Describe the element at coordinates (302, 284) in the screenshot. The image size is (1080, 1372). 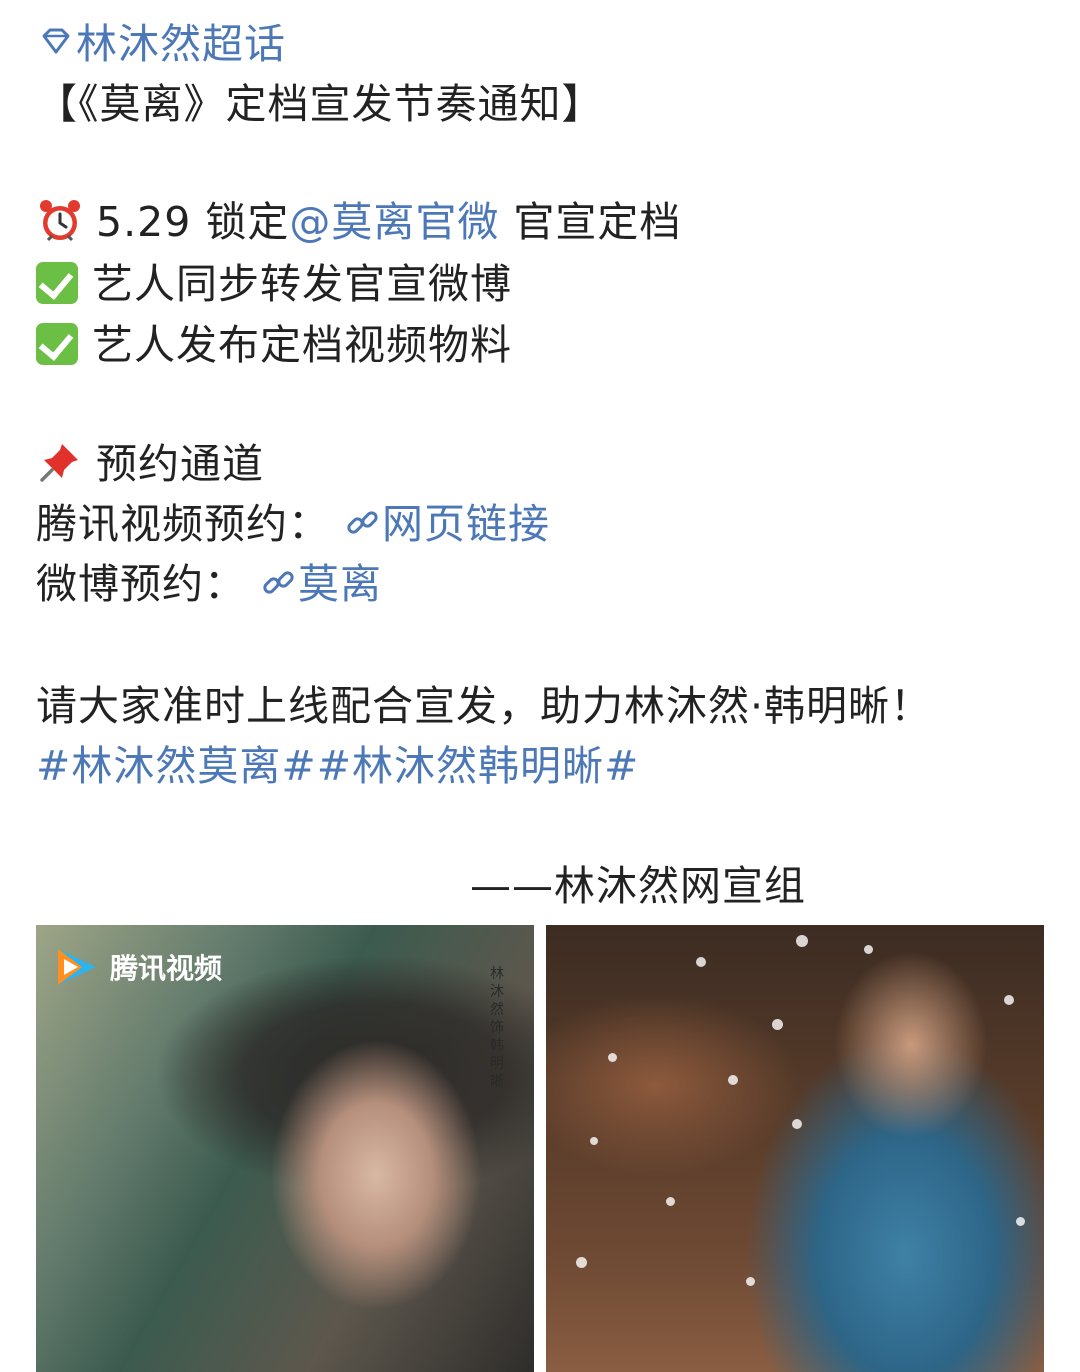
I see `task-label: 艺人同步转发官宣微博` at that location.